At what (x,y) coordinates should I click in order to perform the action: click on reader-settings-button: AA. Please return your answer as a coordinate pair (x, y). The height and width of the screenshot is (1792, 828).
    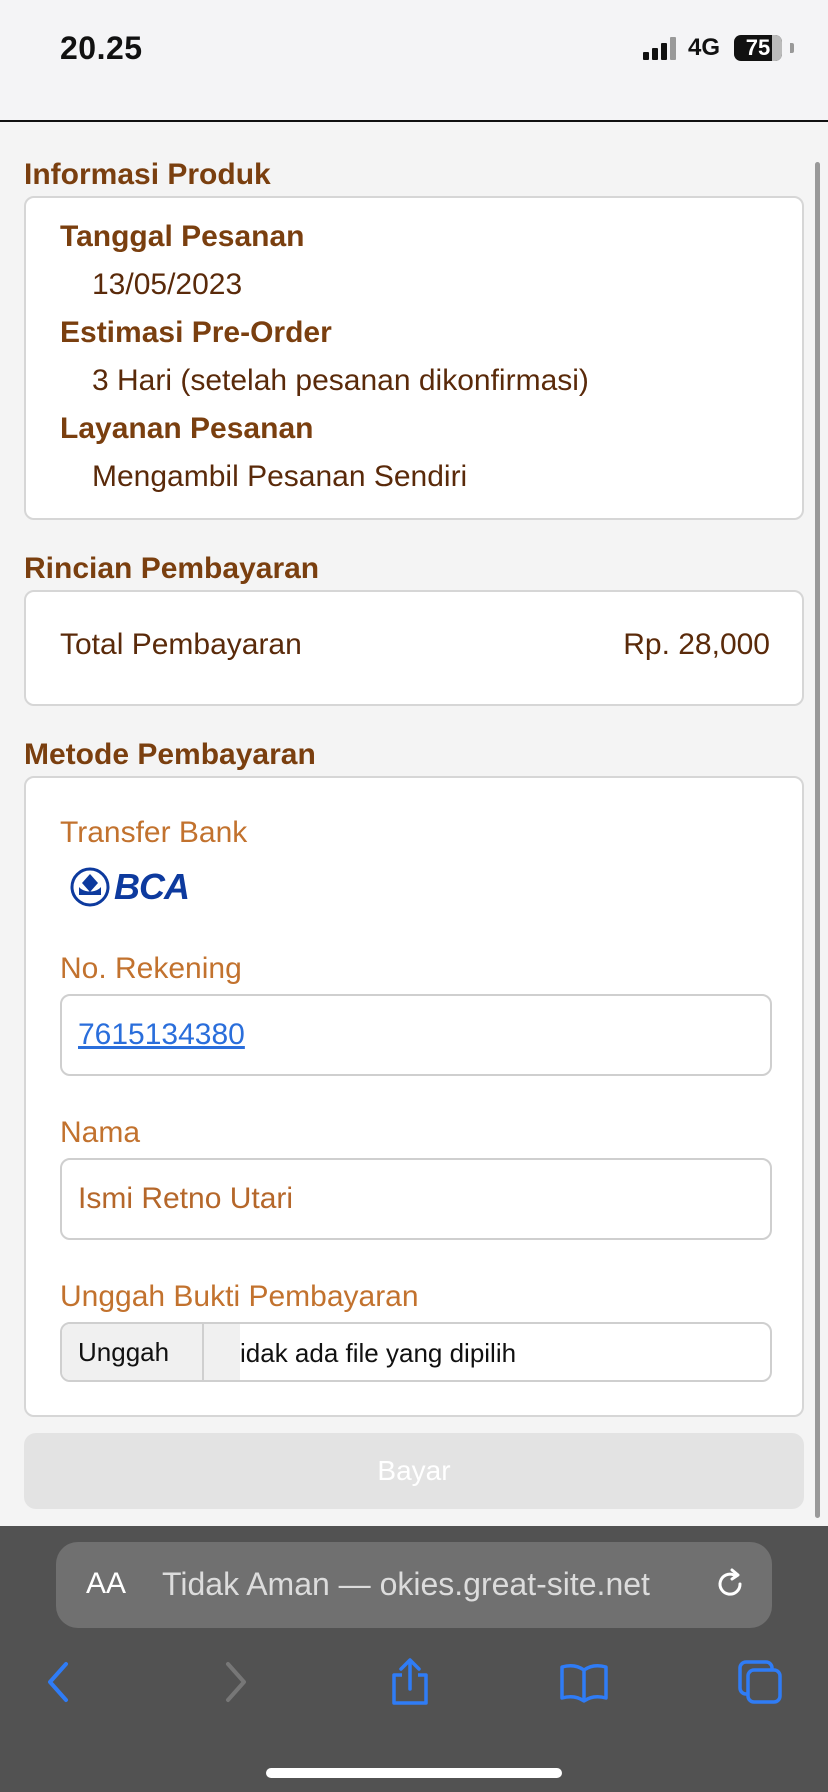
    Looking at the image, I should click on (106, 1584).